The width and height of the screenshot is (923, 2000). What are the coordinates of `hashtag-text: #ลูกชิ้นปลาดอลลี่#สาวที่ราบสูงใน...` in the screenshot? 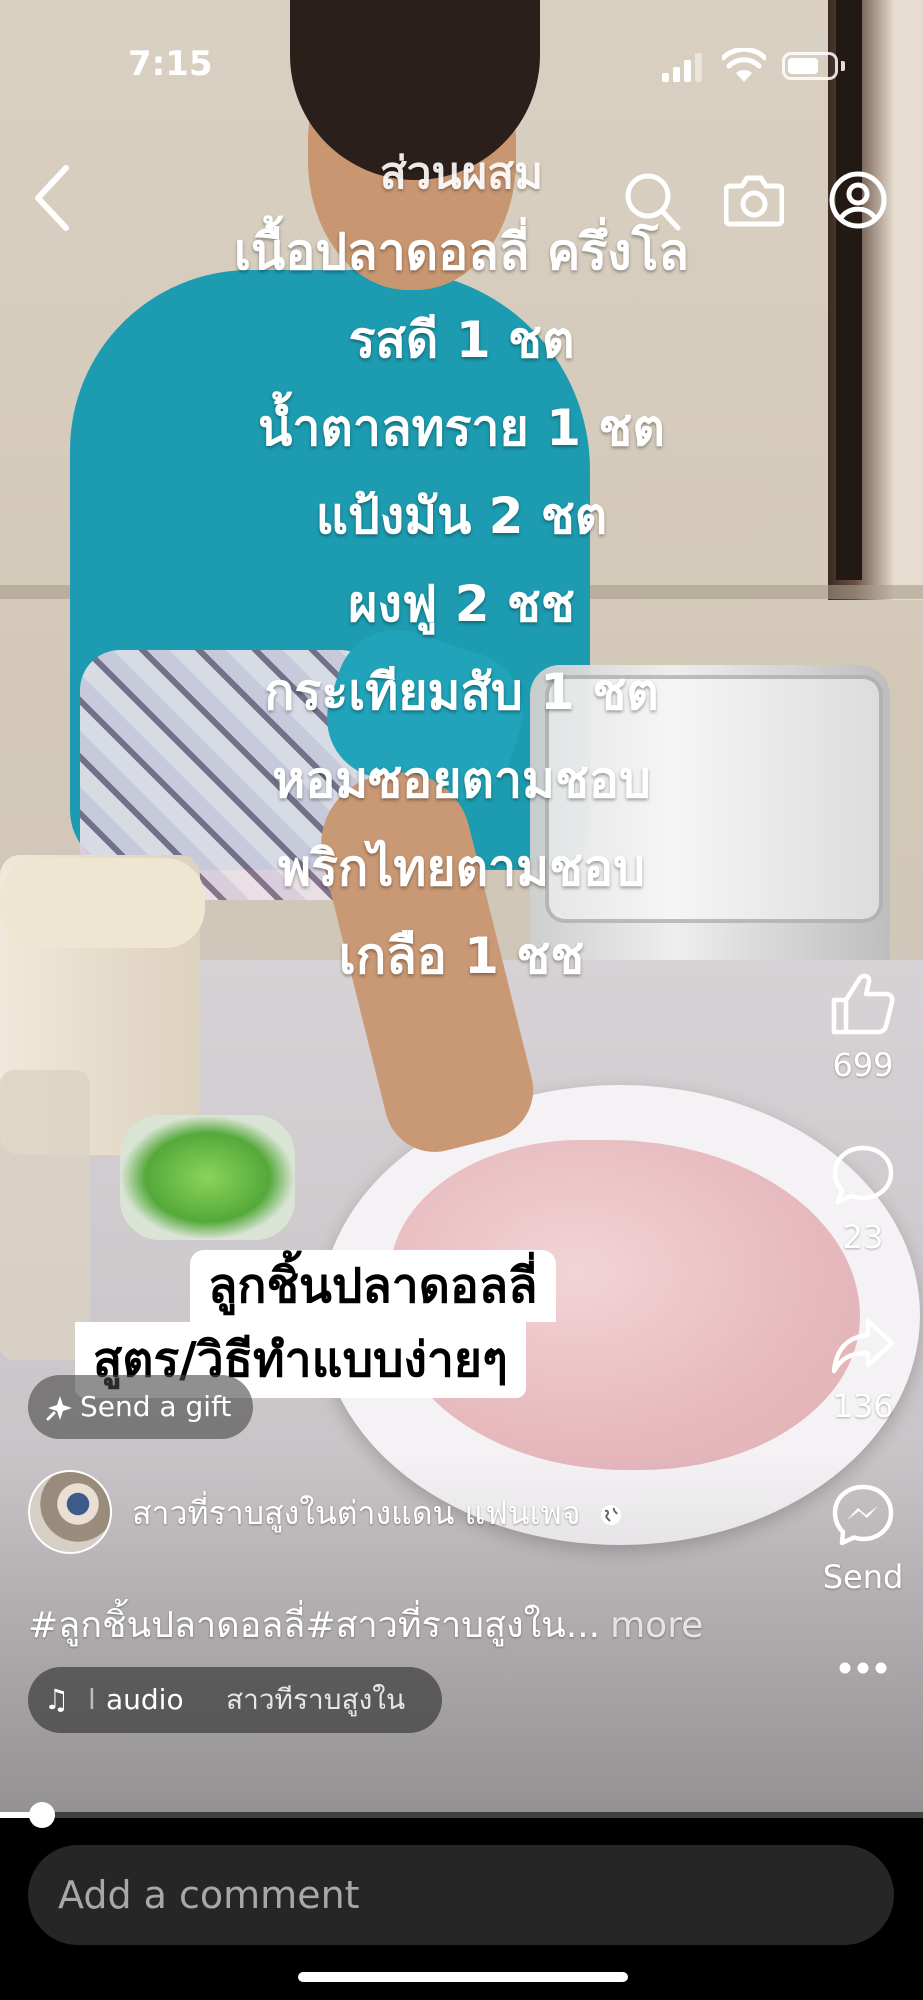 It's located at (314, 1625).